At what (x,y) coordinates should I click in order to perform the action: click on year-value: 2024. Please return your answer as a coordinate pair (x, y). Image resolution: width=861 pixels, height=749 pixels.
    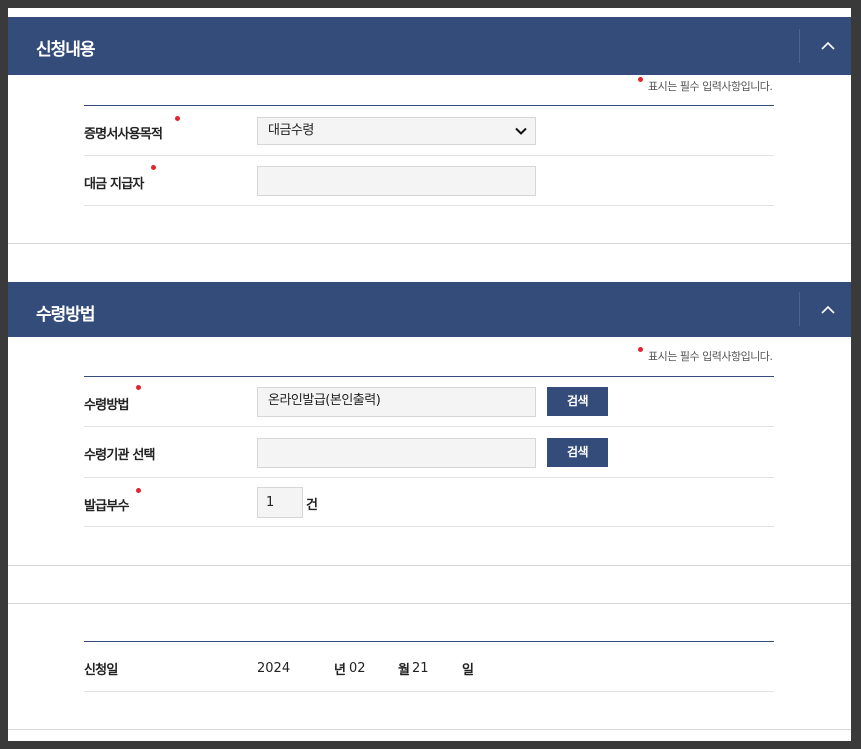
    Looking at the image, I should click on (274, 668).